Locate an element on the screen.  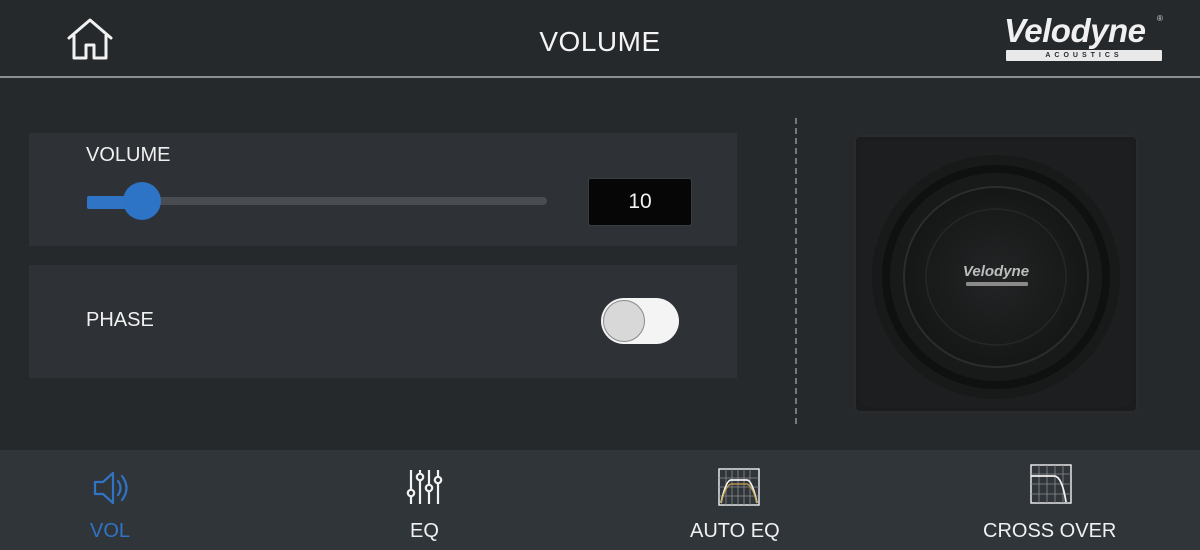
phase-toggle-knob is located at coordinates (624, 321).